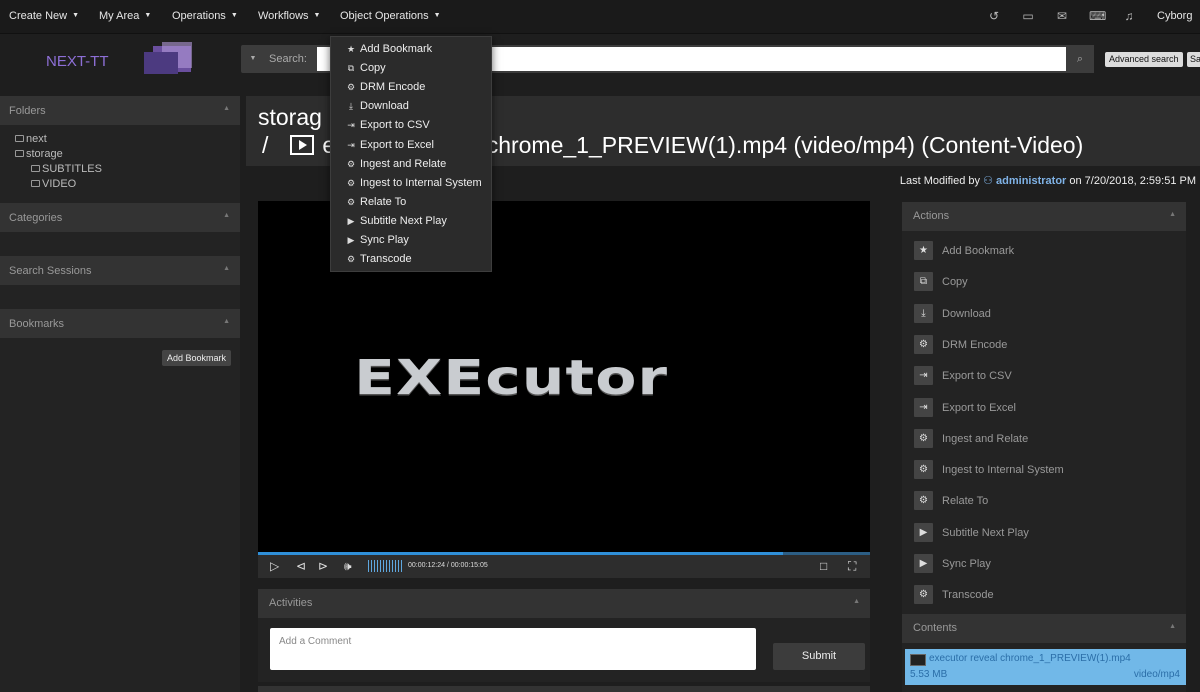 The image size is (1200, 692). What do you see at coordinates (125, 16) in the screenshot?
I see `menu-my-area: My Area ▼` at bounding box center [125, 16].